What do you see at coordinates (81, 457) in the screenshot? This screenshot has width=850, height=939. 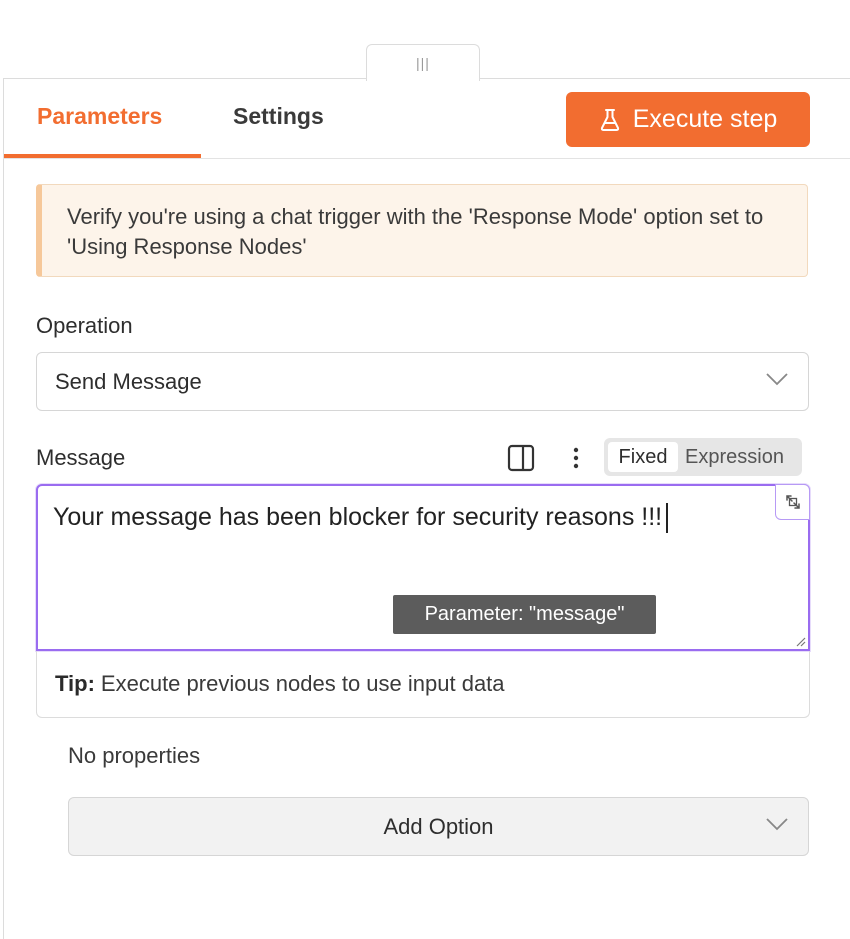 I see `message-label: Message` at bounding box center [81, 457].